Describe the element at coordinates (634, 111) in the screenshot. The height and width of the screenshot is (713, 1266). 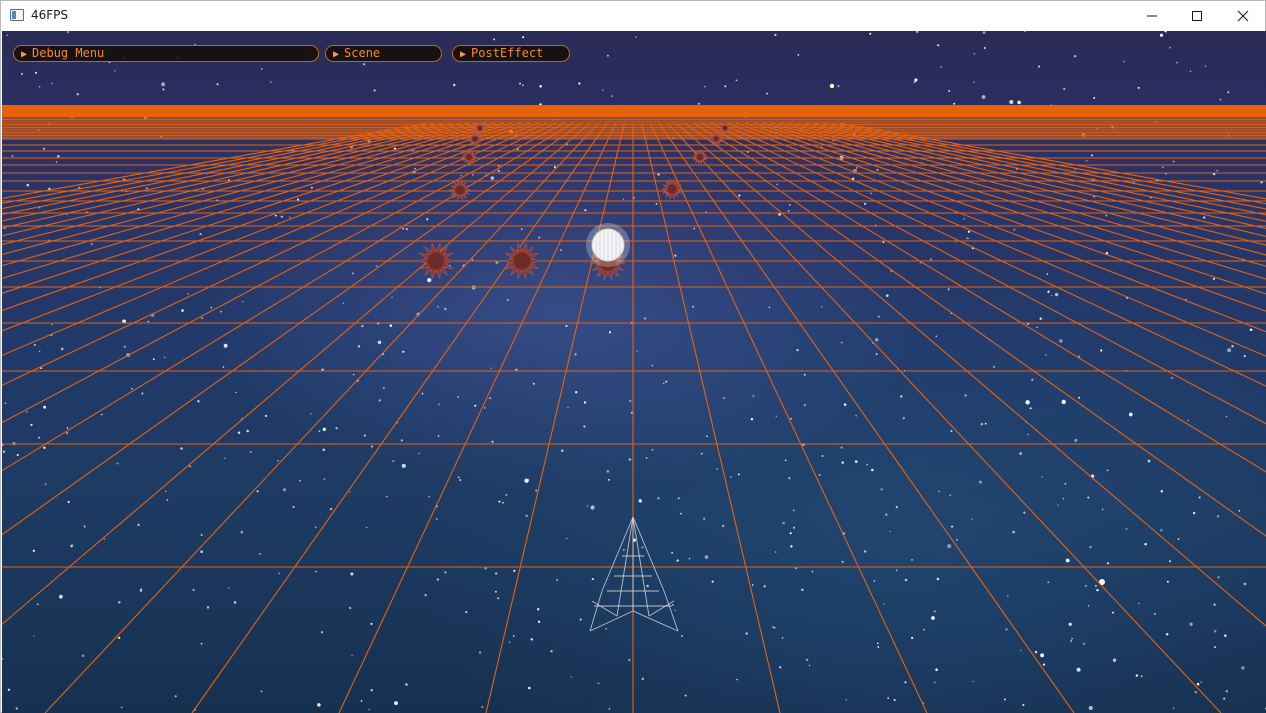
I see `horizon-band` at that location.